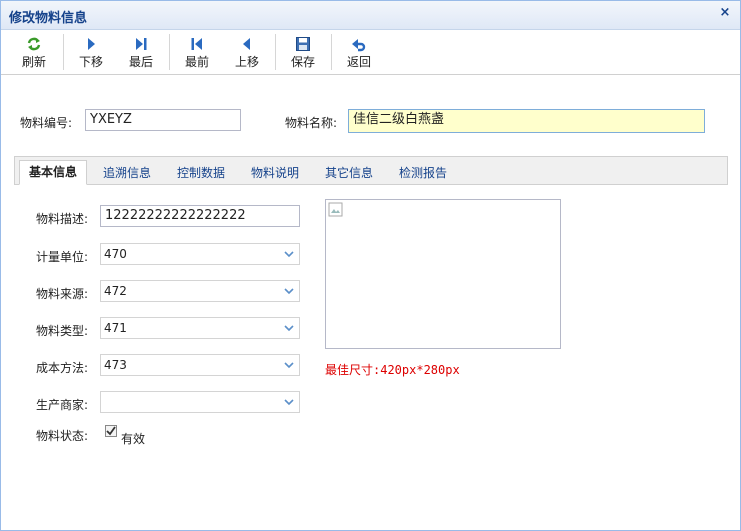 The width and height of the screenshot is (741, 531). I want to click on save-icon, so click(303, 44).